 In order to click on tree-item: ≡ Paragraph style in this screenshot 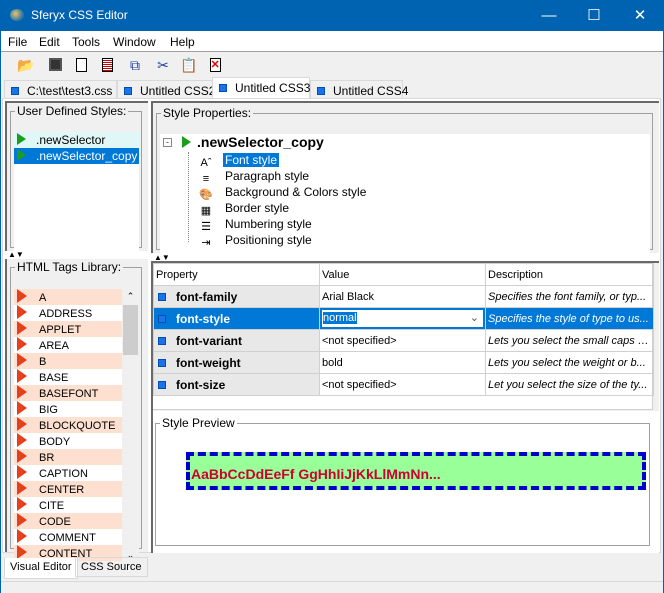, I will do `click(282, 176)`.